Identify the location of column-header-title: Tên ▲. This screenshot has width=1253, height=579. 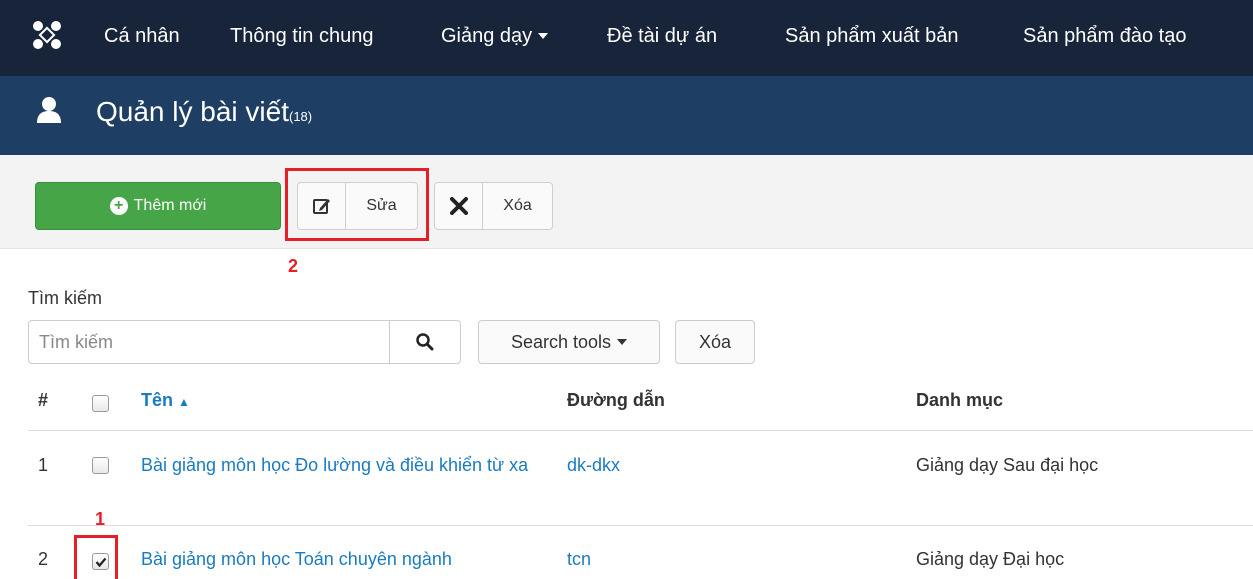
(165, 400).